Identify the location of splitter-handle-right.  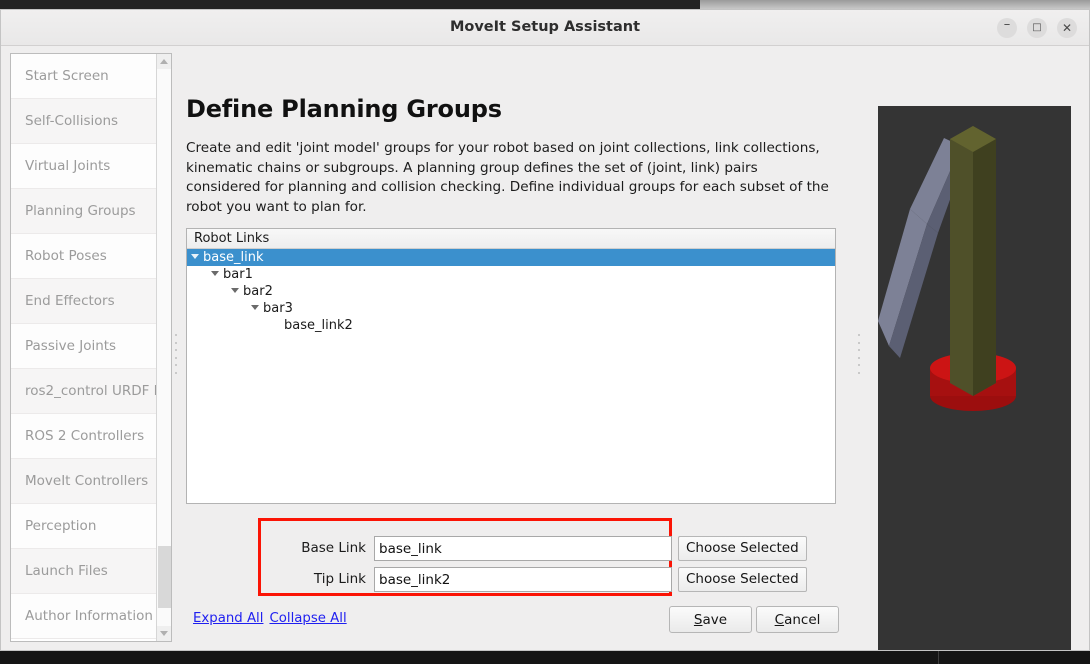
(859, 354).